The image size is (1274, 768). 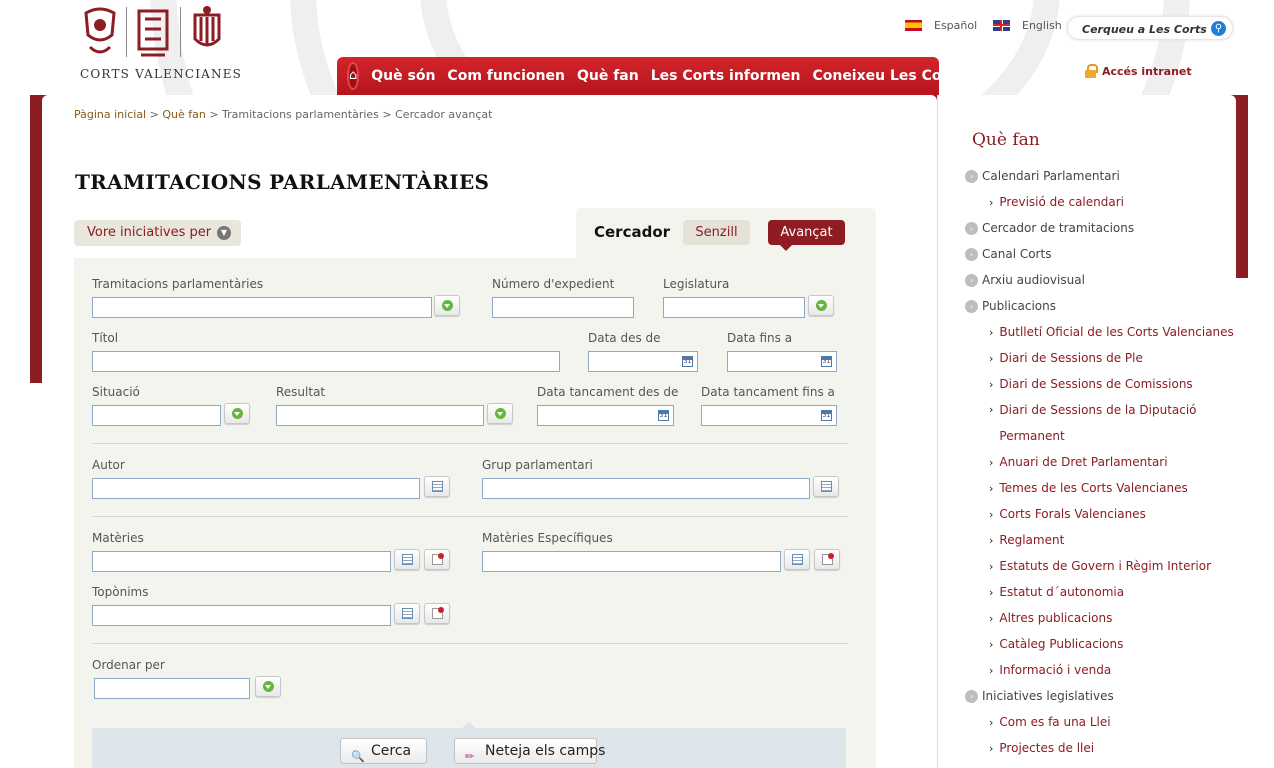 I want to click on search-icon: ⚲, so click(x=1218, y=28).